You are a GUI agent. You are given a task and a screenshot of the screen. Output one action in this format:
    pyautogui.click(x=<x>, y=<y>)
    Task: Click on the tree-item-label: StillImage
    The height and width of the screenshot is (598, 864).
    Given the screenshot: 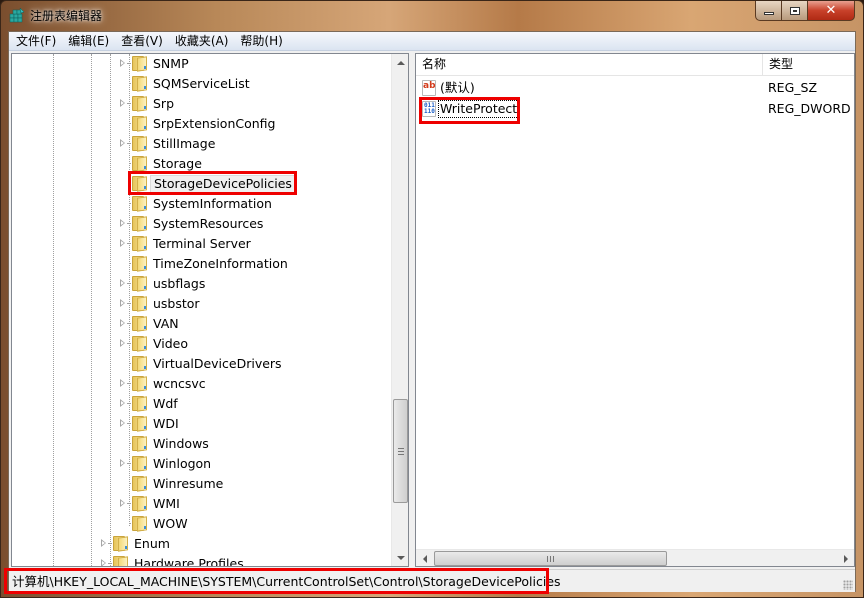 What is the action you would take?
    pyautogui.click(x=184, y=144)
    